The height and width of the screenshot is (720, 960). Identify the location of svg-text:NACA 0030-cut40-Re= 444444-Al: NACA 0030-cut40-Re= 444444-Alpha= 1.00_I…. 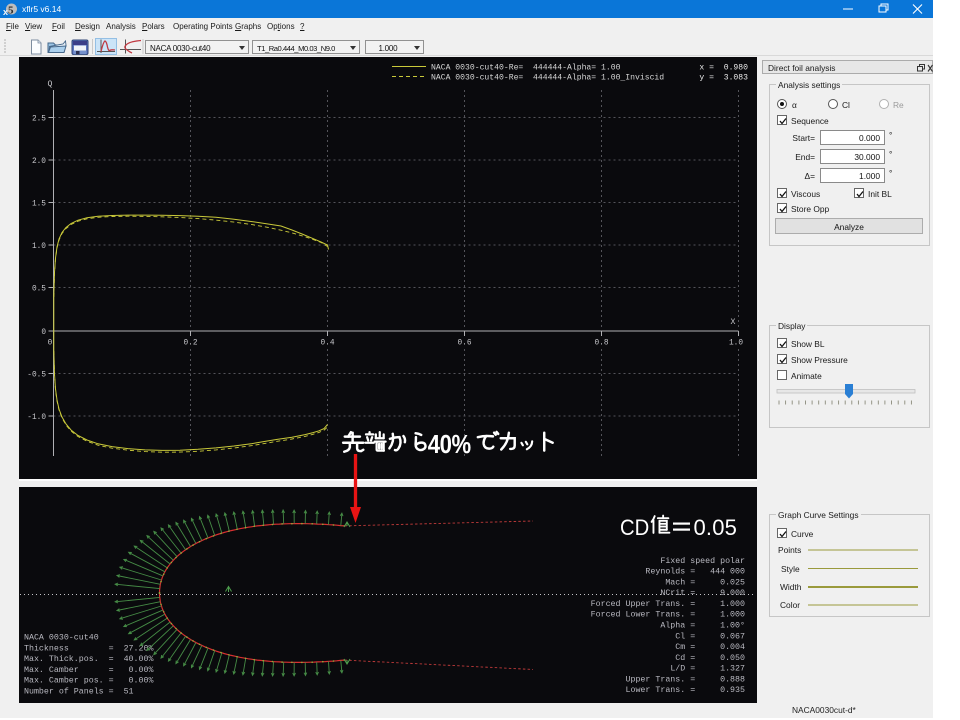
(547, 78).